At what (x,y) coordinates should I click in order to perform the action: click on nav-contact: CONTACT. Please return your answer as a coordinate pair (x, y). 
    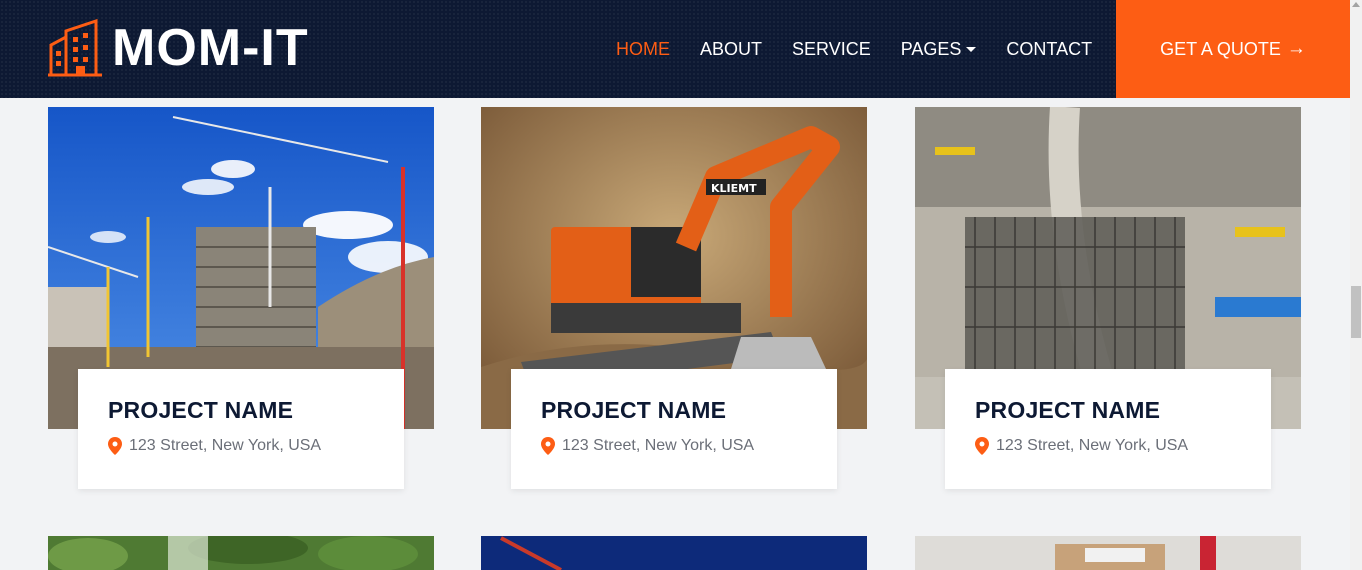
    Looking at the image, I should click on (1049, 49).